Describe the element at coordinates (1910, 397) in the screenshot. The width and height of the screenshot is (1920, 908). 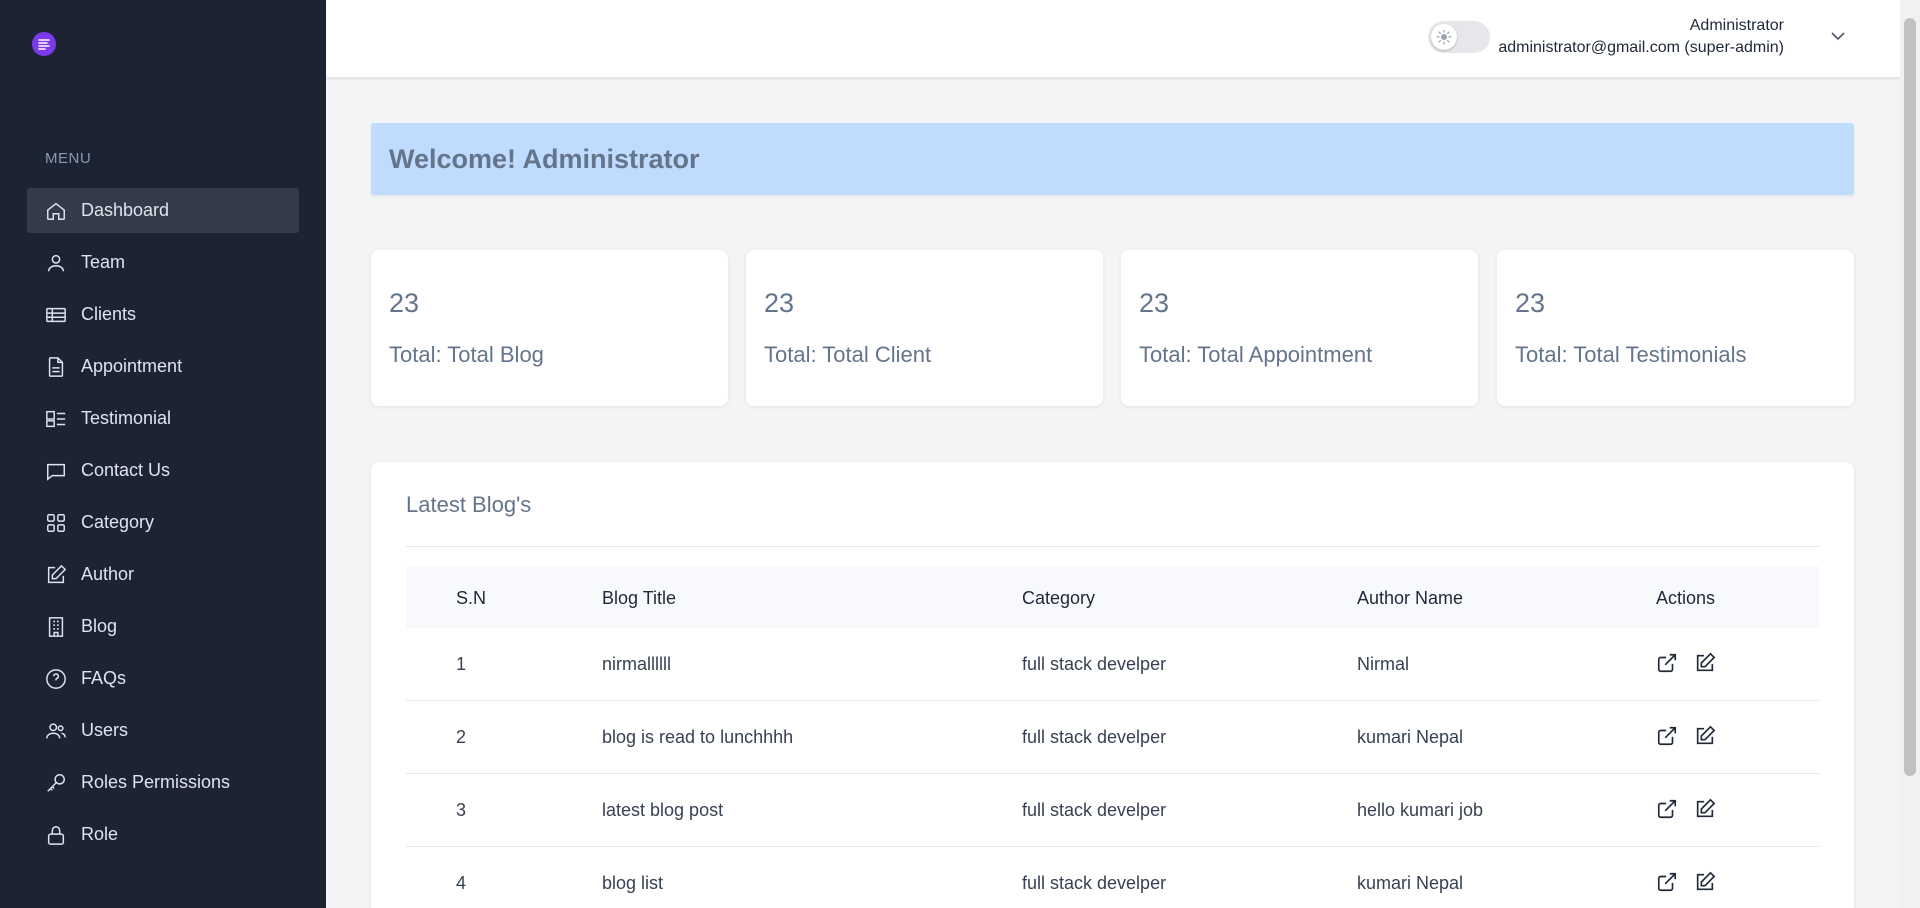
I see `scrollbar-thumb` at that location.